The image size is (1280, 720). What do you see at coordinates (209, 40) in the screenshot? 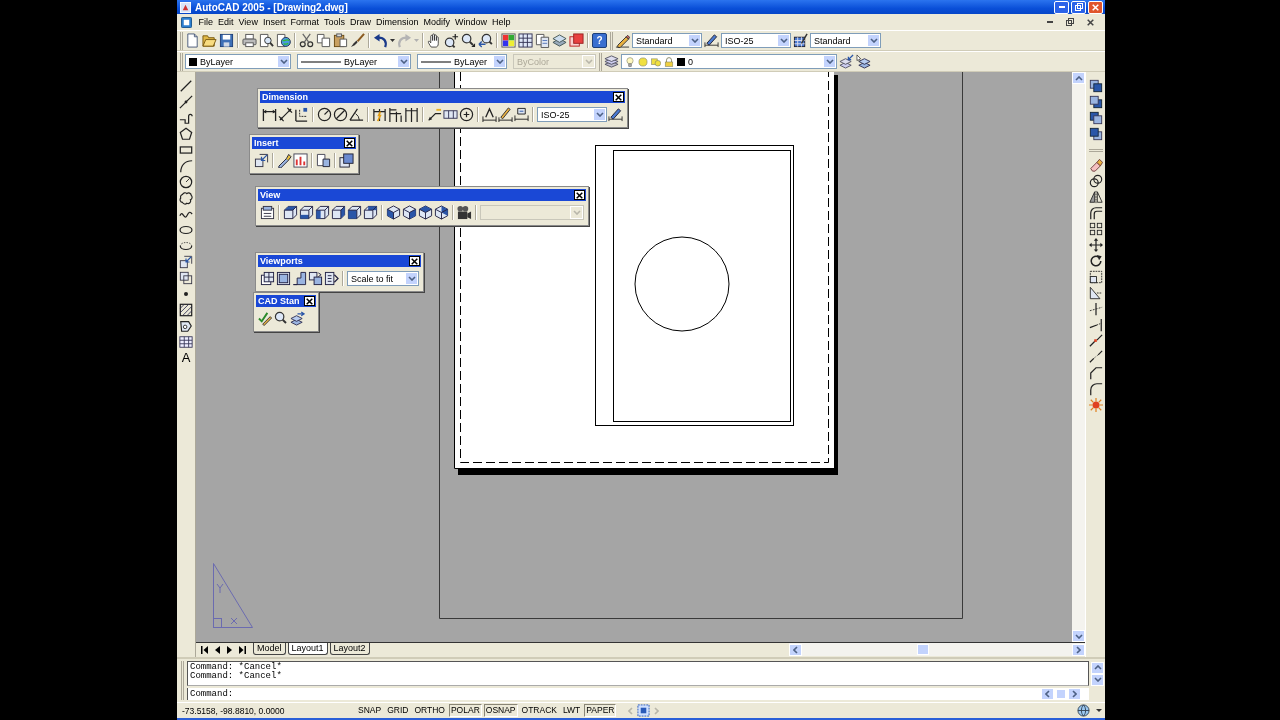
I see `folder-icon` at bounding box center [209, 40].